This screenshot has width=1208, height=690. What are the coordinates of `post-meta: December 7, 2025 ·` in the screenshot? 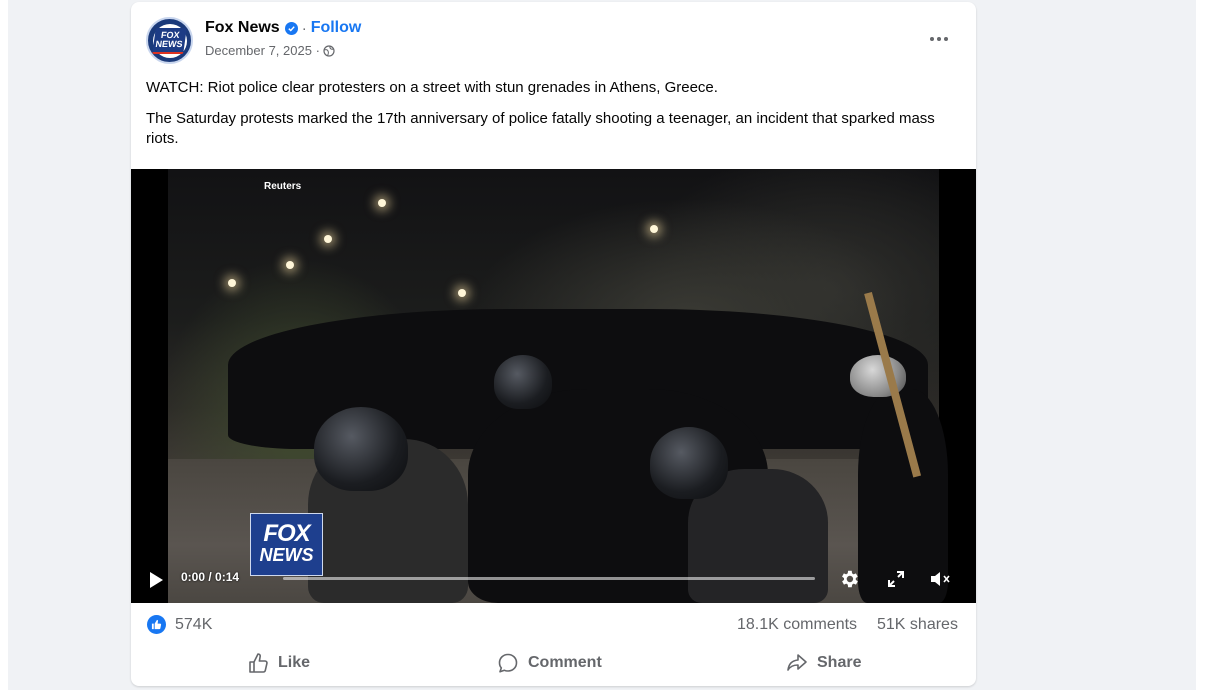 It's located at (270, 50).